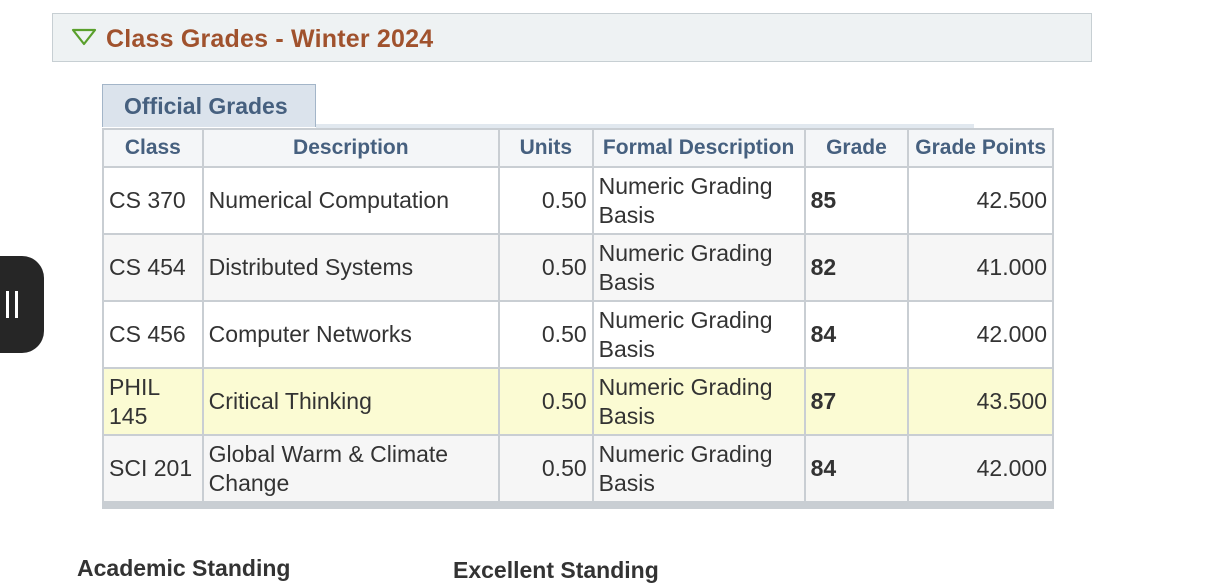  What do you see at coordinates (154, 268) in the screenshot?
I see `class-cell: CS 454` at bounding box center [154, 268].